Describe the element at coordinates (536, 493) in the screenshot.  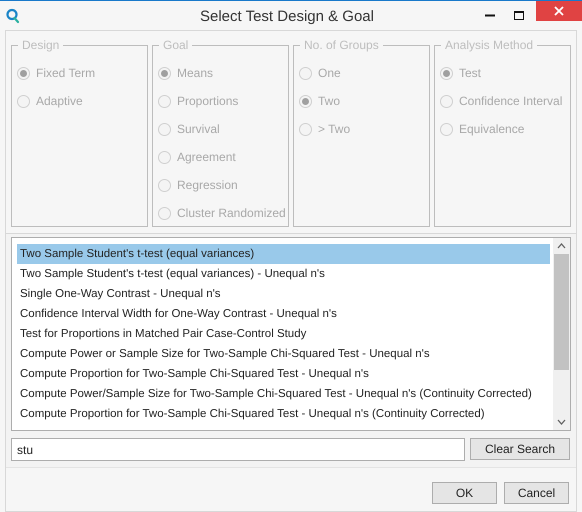
I see `cancel-button: Cancel` at that location.